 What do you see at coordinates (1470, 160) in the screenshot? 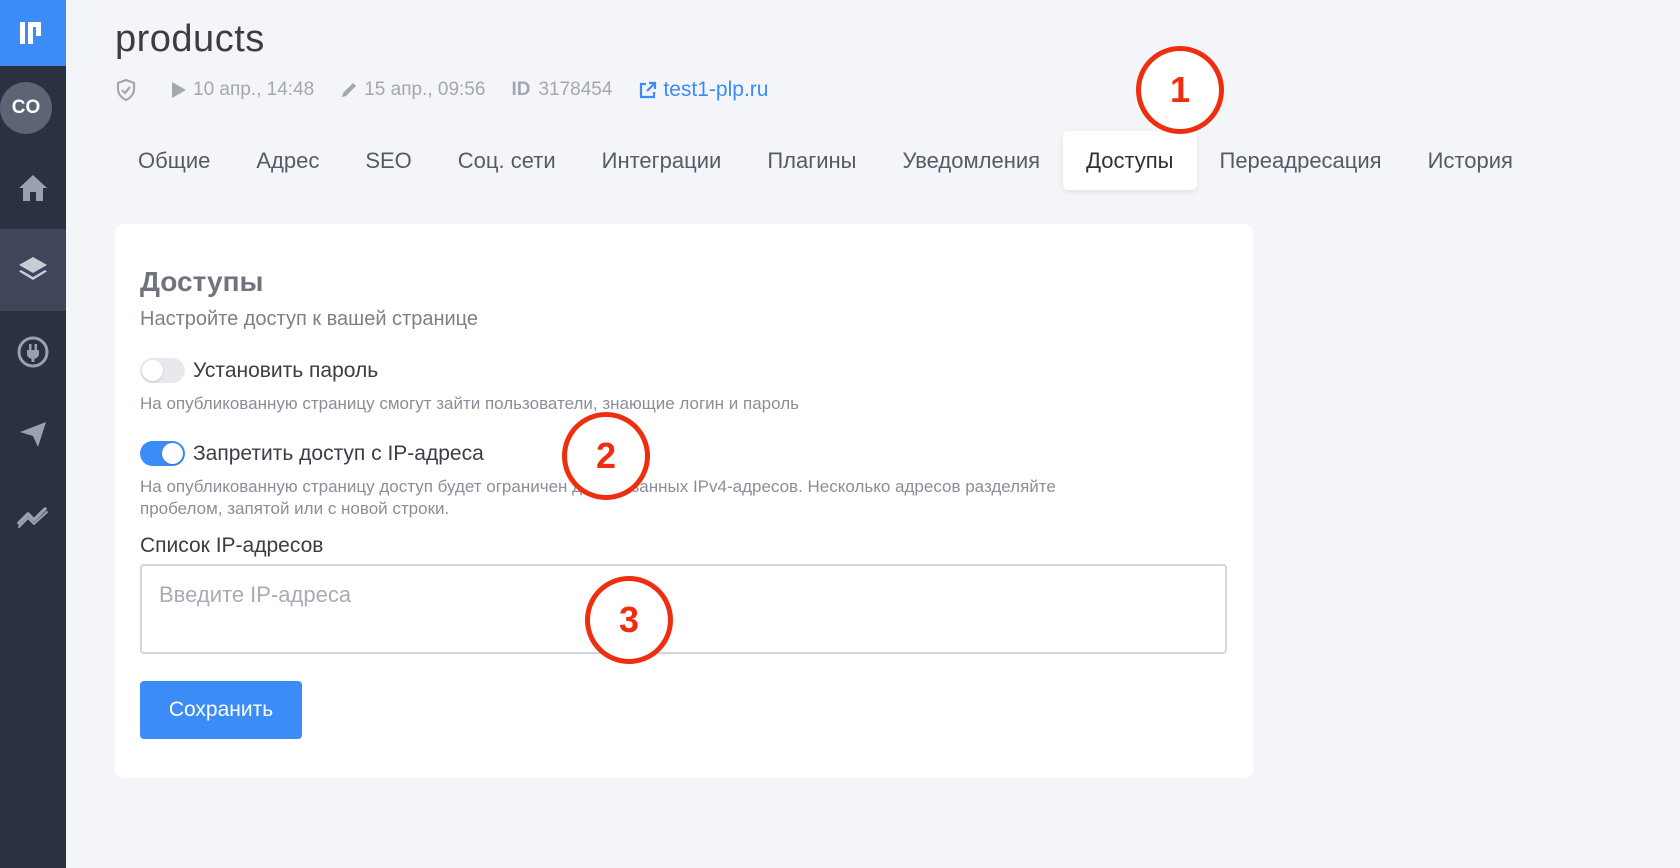
I see `tab-history: История` at bounding box center [1470, 160].